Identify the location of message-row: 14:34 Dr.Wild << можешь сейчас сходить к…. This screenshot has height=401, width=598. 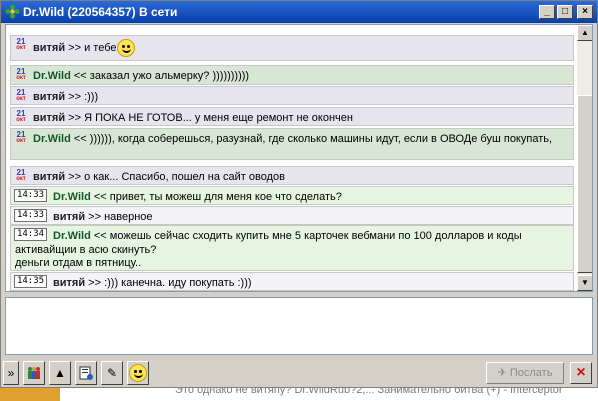
(292, 248).